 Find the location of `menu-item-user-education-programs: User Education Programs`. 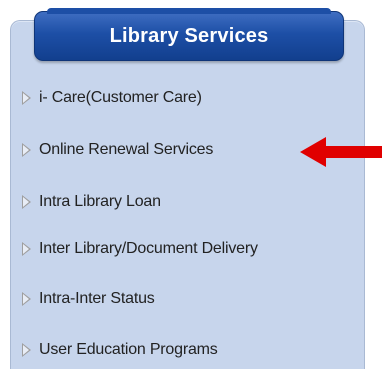

menu-item-user-education-programs: User Education Programs is located at coordinates (120, 350).